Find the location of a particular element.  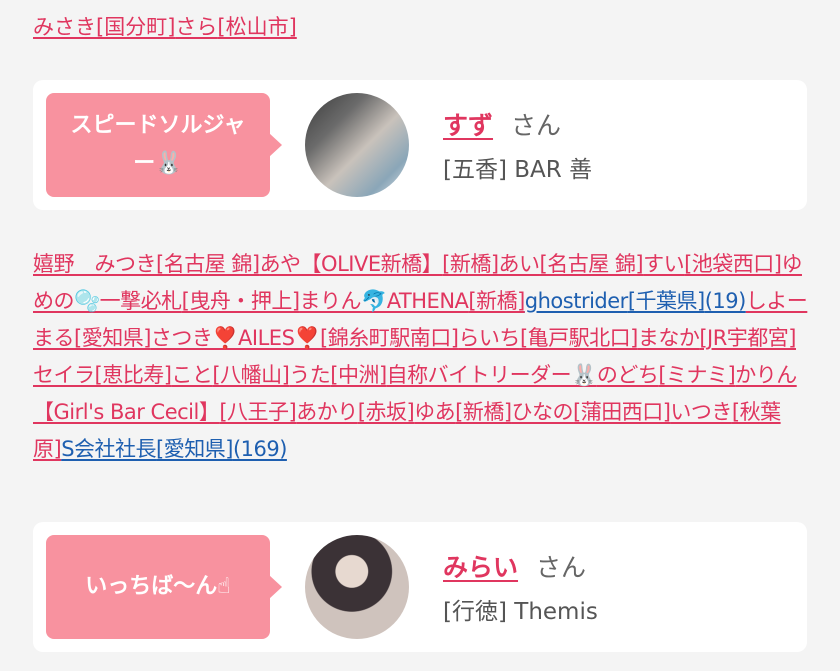

profile-name-link: すず is located at coordinates (468, 125).